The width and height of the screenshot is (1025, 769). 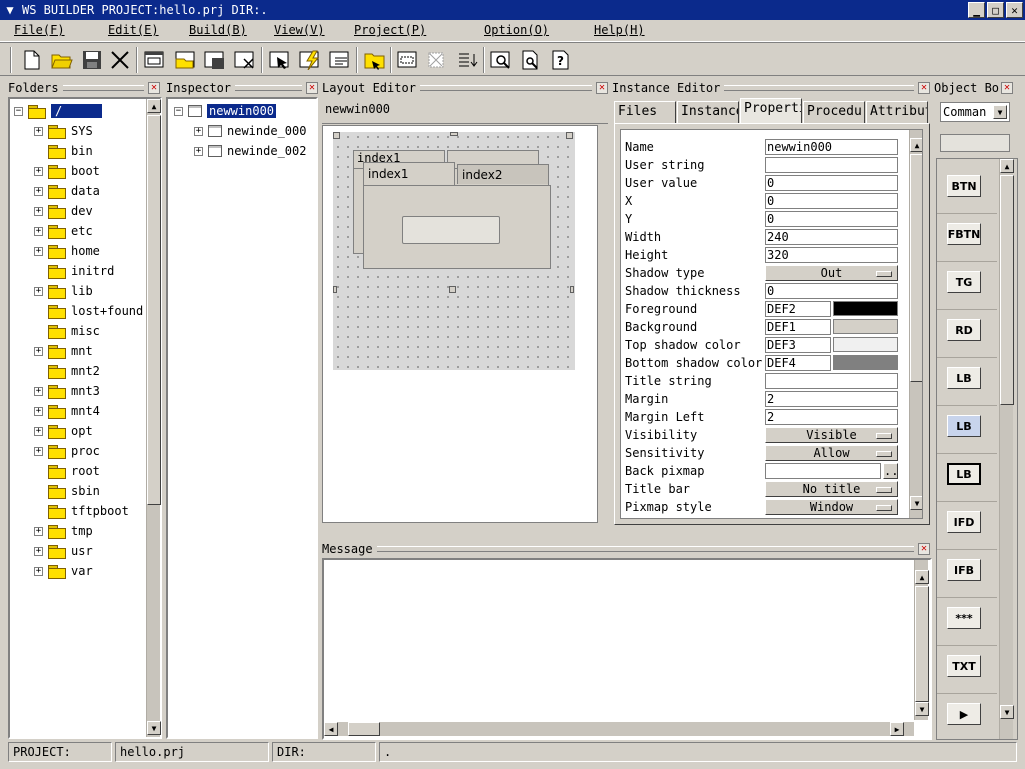 I want to click on property-input: 320, so click(x=831, y=255).